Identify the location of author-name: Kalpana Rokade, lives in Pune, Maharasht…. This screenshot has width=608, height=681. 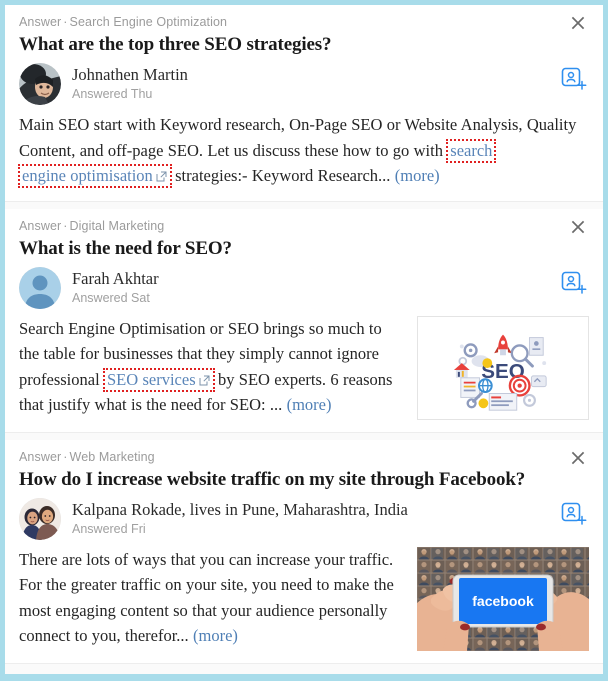
(240, 510).